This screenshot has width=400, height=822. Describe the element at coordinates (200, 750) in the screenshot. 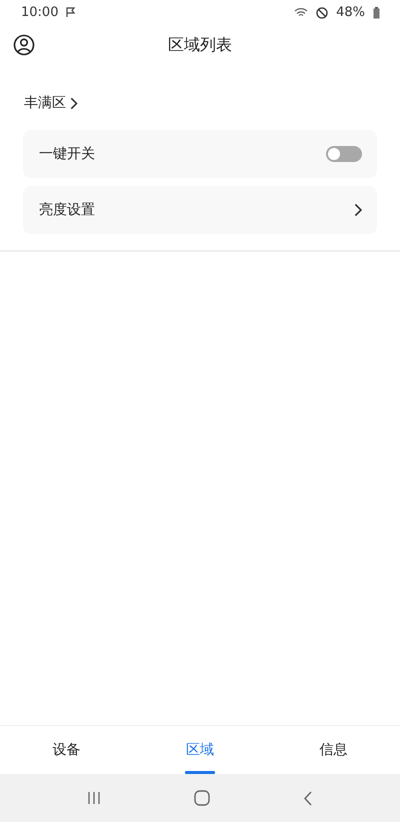

I see `bottom-tab: 区域` at that location.